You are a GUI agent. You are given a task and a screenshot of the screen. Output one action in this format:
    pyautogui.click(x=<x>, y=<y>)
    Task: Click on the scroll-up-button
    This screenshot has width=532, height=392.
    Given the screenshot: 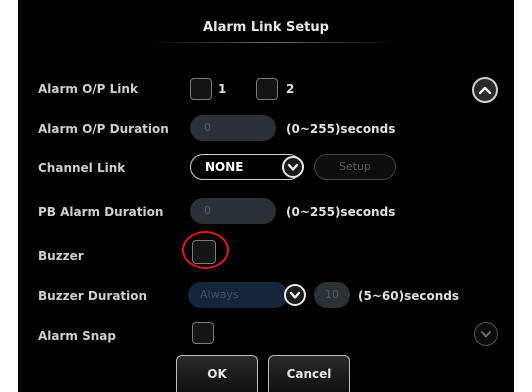 What is the action you would take?
    pyautogui.click(x=485, y=90)
    